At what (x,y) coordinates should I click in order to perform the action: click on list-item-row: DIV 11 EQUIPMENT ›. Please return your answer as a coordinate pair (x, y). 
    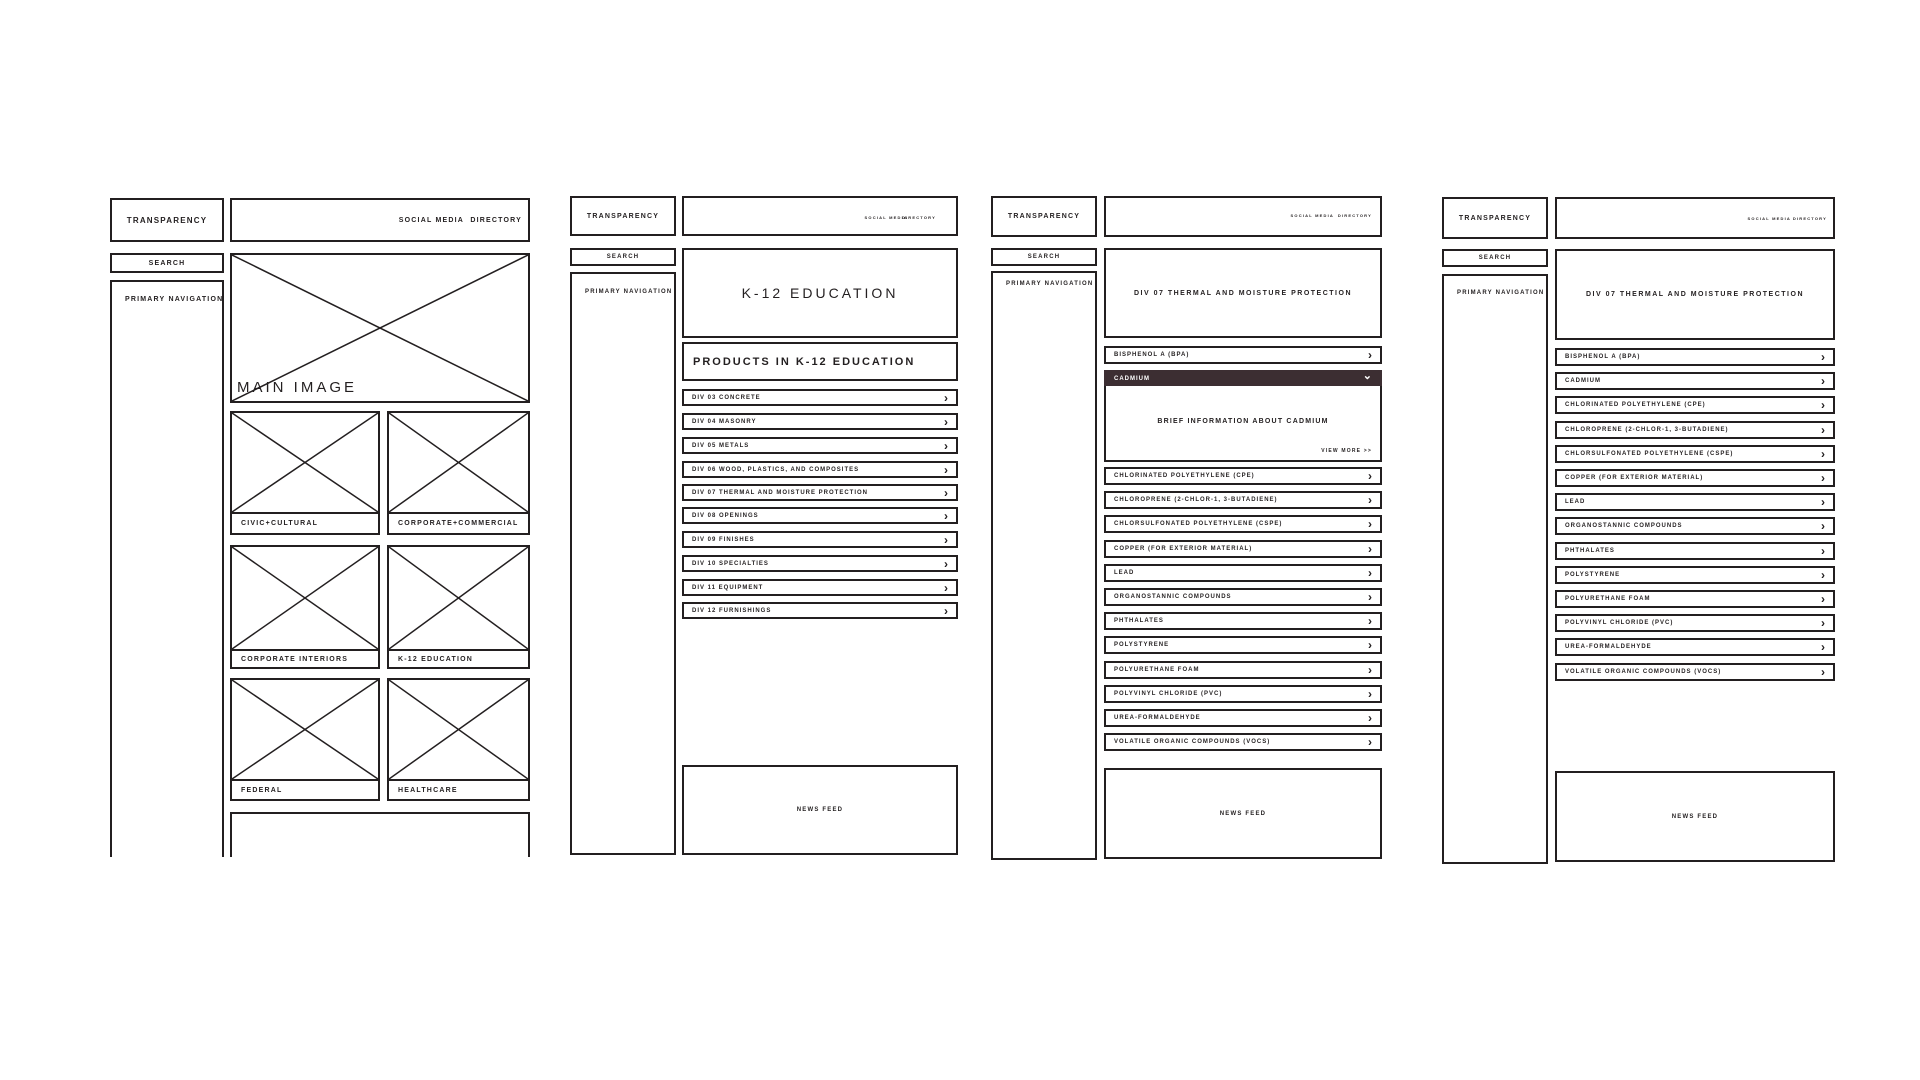
    Looking at the image, I should click on (820, 587).